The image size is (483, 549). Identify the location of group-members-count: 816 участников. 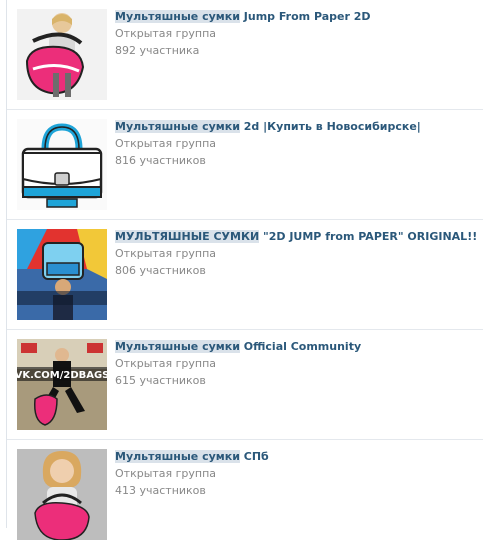
(297, 160).